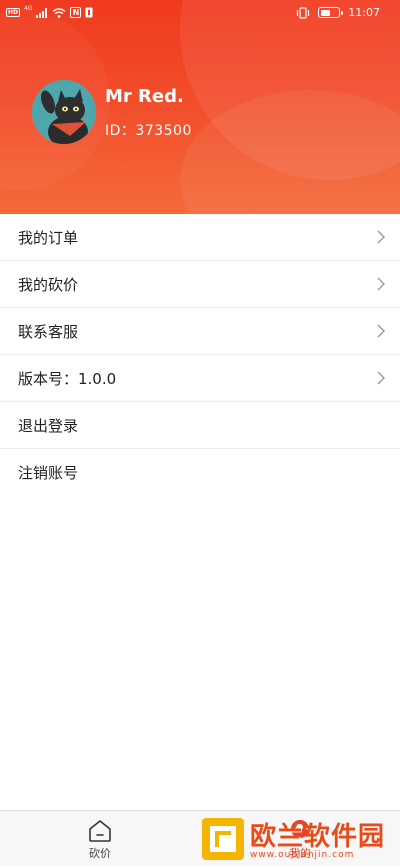 This screenshot has width=400, height=866. I want to click on cat-avatar-icon, so click(64, 112).